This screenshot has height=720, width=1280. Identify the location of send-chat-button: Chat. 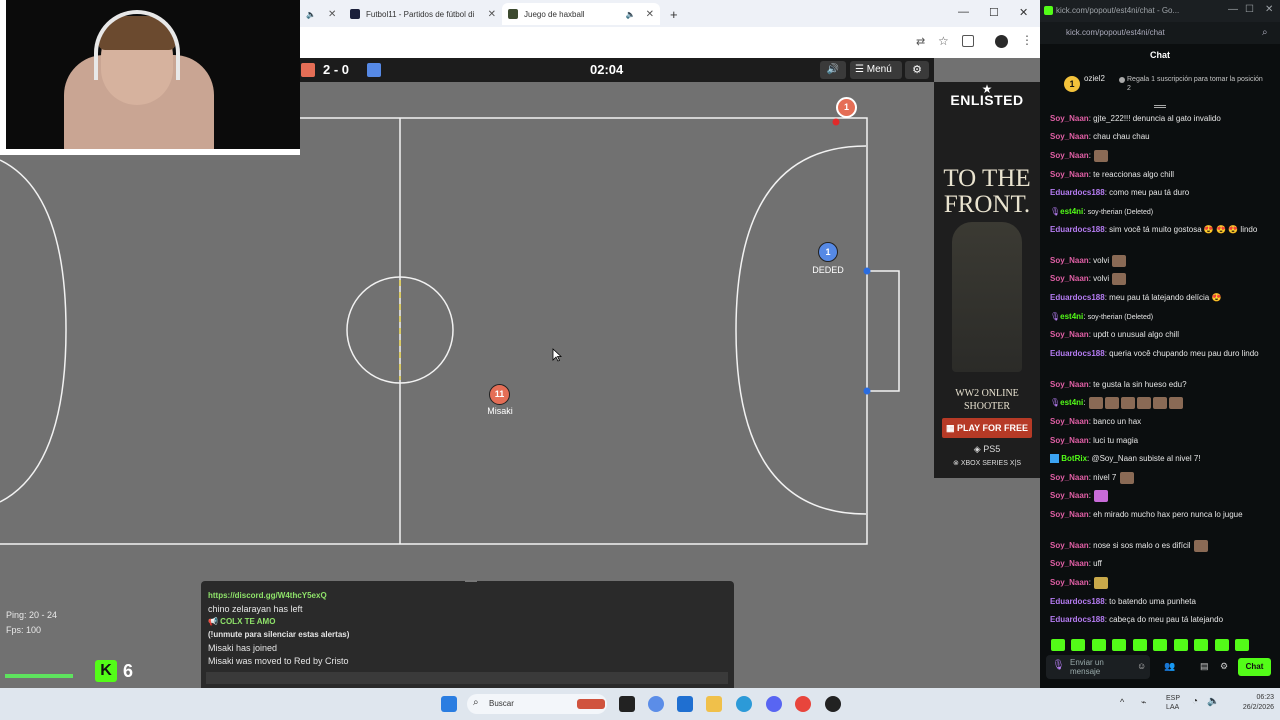
(1254, 667).